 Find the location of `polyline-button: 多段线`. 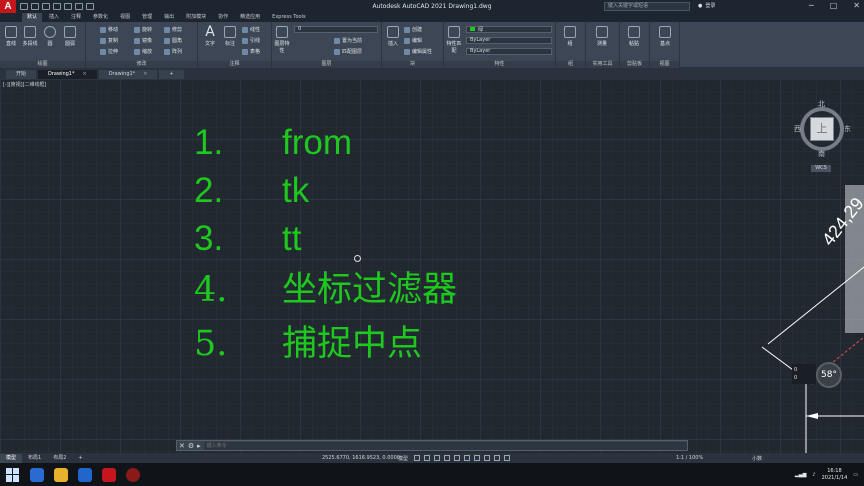

polyline-button: 多段线 is located at coordinates (30, 36).